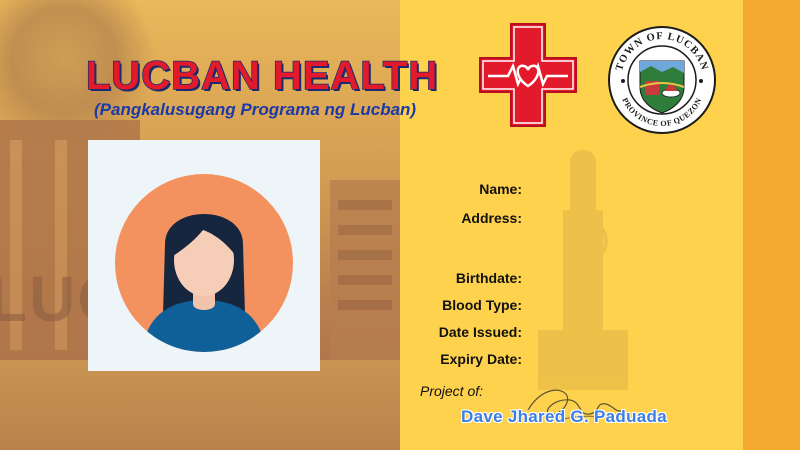  I want to click on avatar-placeholder-icon, so click(204, 263).